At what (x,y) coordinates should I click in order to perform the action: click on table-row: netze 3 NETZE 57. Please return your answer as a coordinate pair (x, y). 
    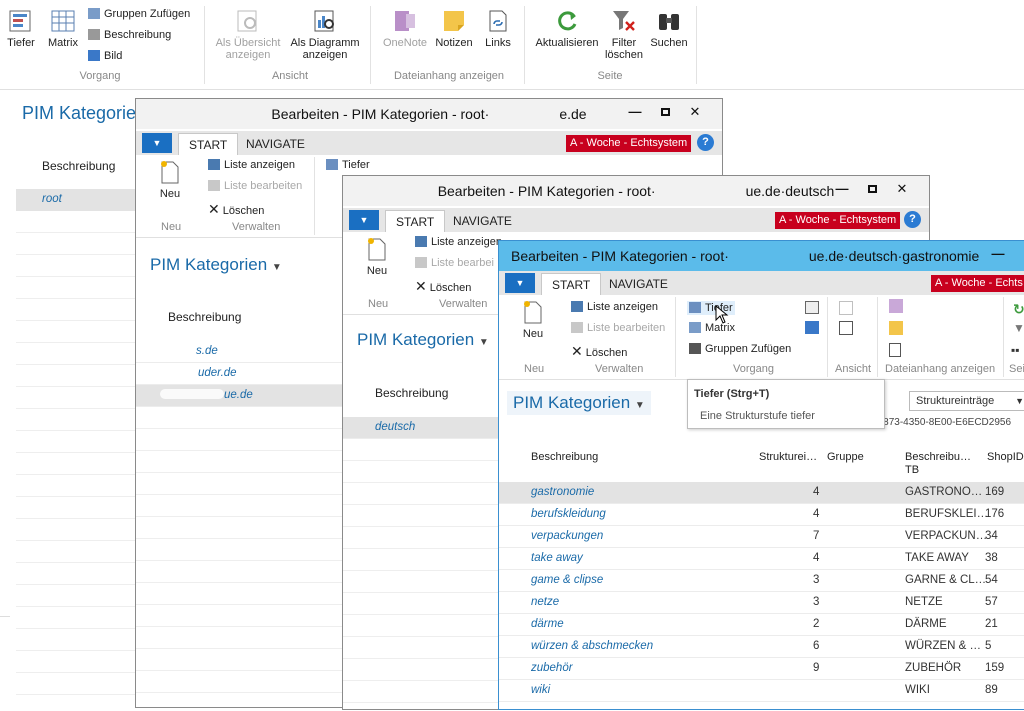
    Looking at the image, I should click on (761, 603).